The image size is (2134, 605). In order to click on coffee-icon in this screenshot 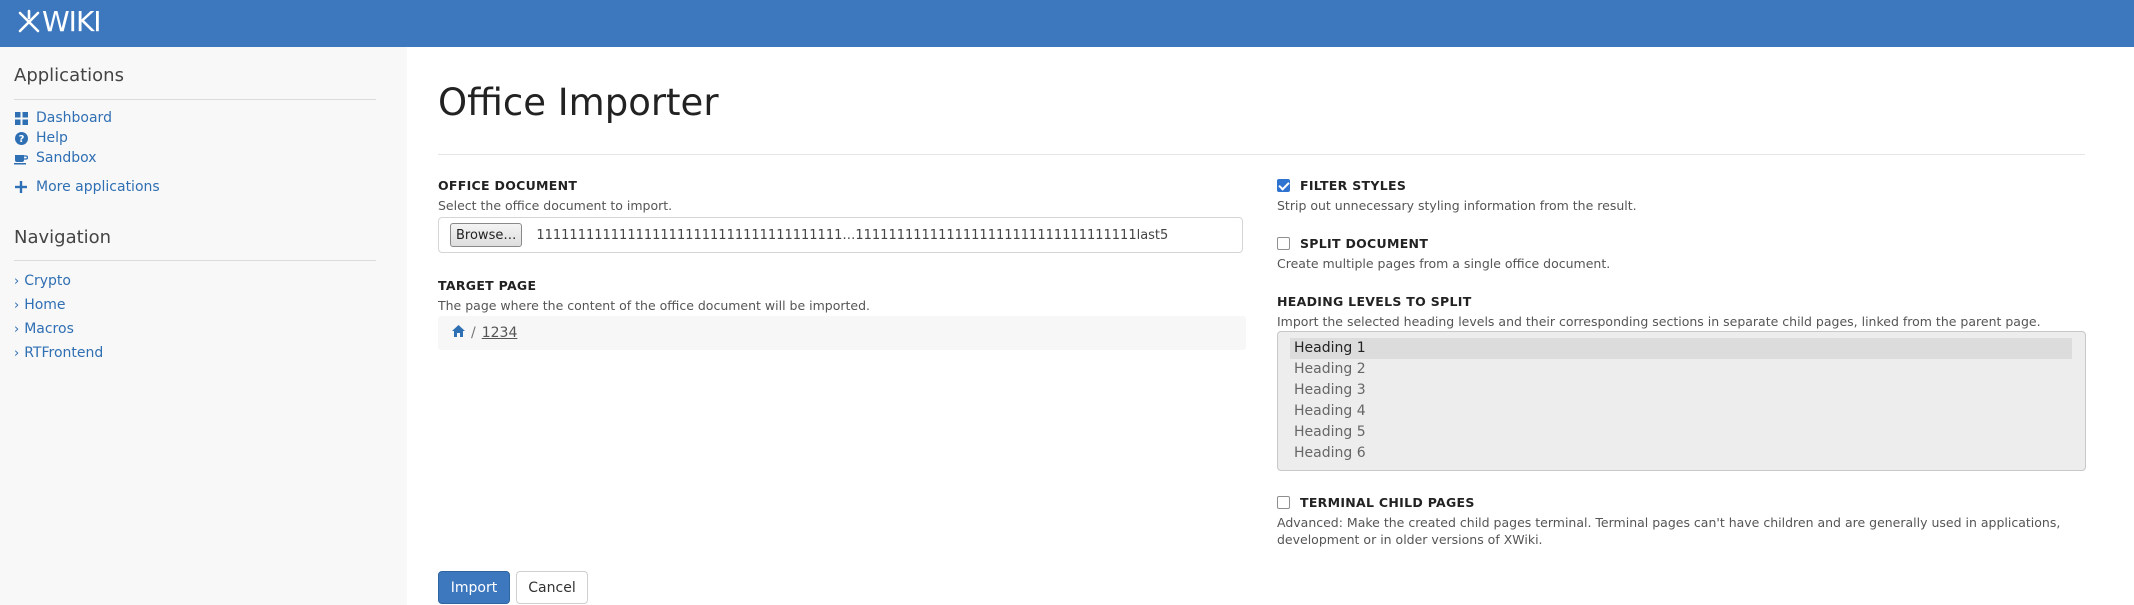, I will do `click(21, 158)`.